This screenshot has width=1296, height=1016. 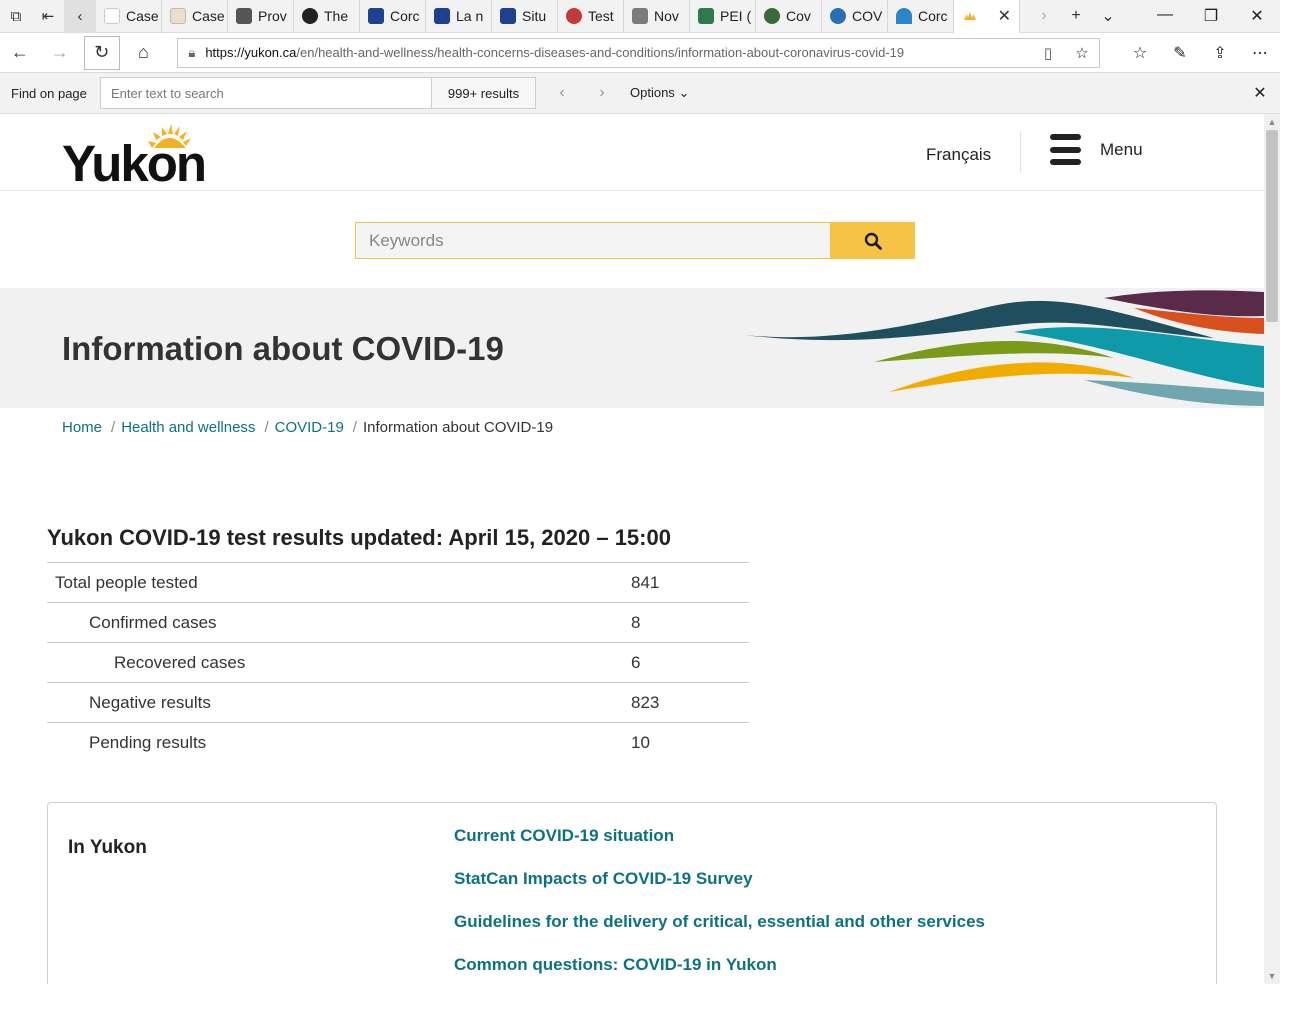 What do you see at coordinates (16, 16) in the screenshot?
I see `tab-preview-icon: ⧉` at bounding box center [16, 16].